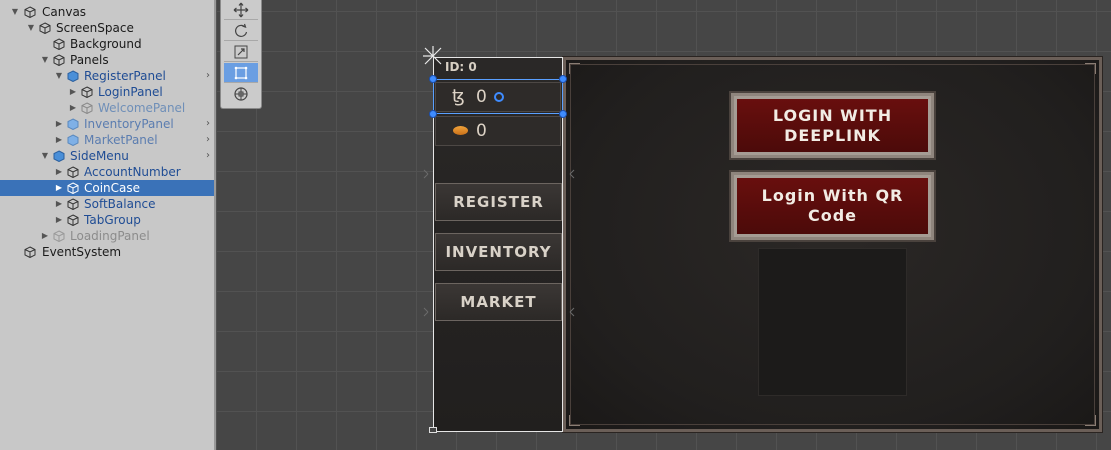 The height and width of the screenshot is (450, 1111). Describe the element at coordinates (132, 172) in the screenshot. I see `hierarchy-label: AccountNumber` at that location.